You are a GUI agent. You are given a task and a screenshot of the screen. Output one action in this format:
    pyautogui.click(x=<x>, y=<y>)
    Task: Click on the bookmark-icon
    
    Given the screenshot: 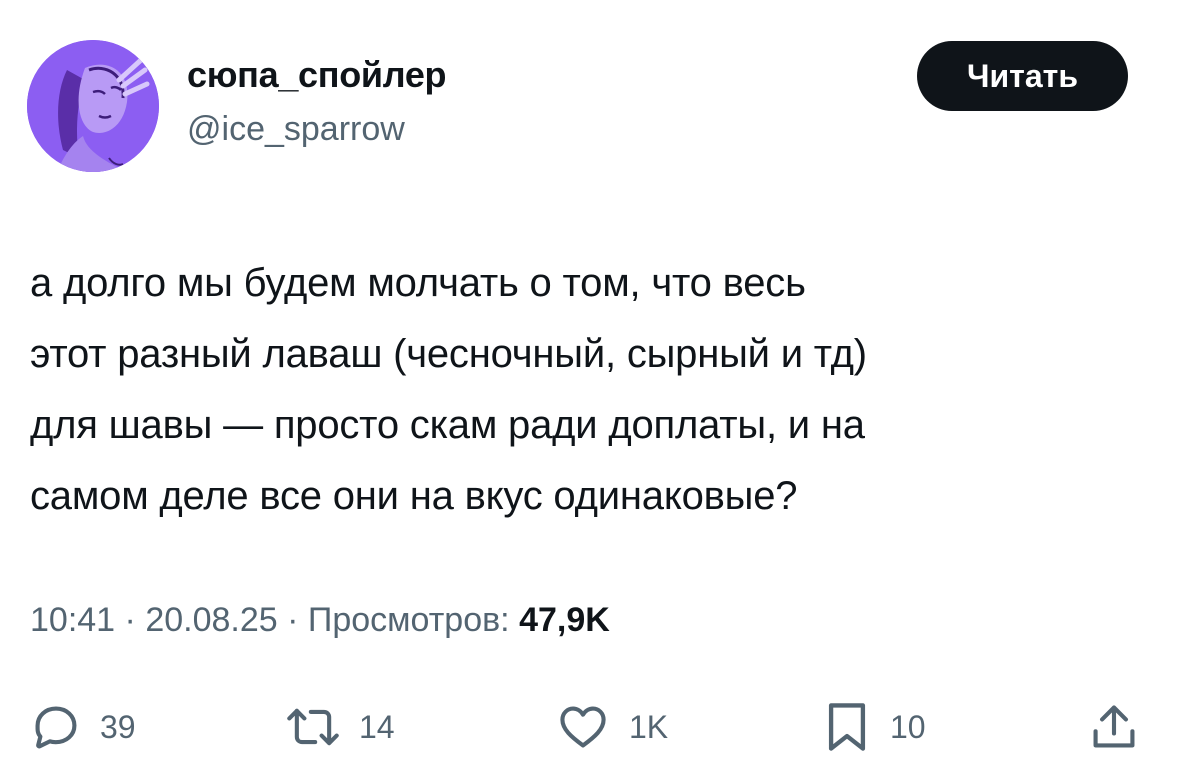 What is the action you would take?
    pyautogui.click(x=847, y=727)
    